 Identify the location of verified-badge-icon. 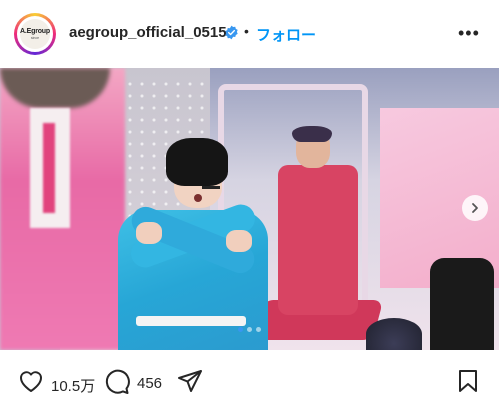
(231, 32).